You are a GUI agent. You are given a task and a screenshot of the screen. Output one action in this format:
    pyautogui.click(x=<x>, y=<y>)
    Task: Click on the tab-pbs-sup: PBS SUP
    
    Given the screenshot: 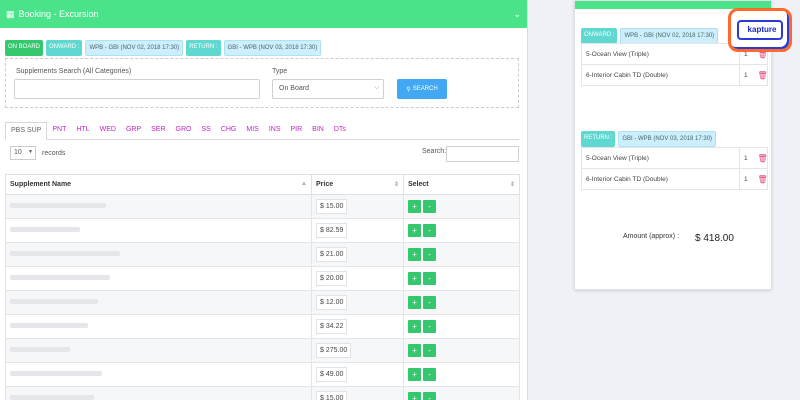 What is the action you would take?
    pyautogui.click(x=26, y=131)
    